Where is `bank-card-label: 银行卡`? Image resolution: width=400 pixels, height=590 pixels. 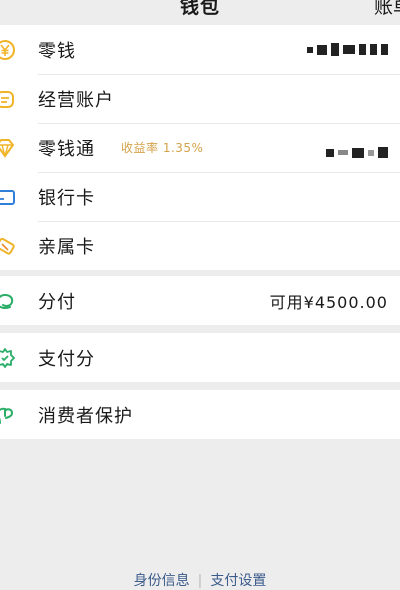
bank-card-label: 银行卡 is located at coordinates (66, 198).